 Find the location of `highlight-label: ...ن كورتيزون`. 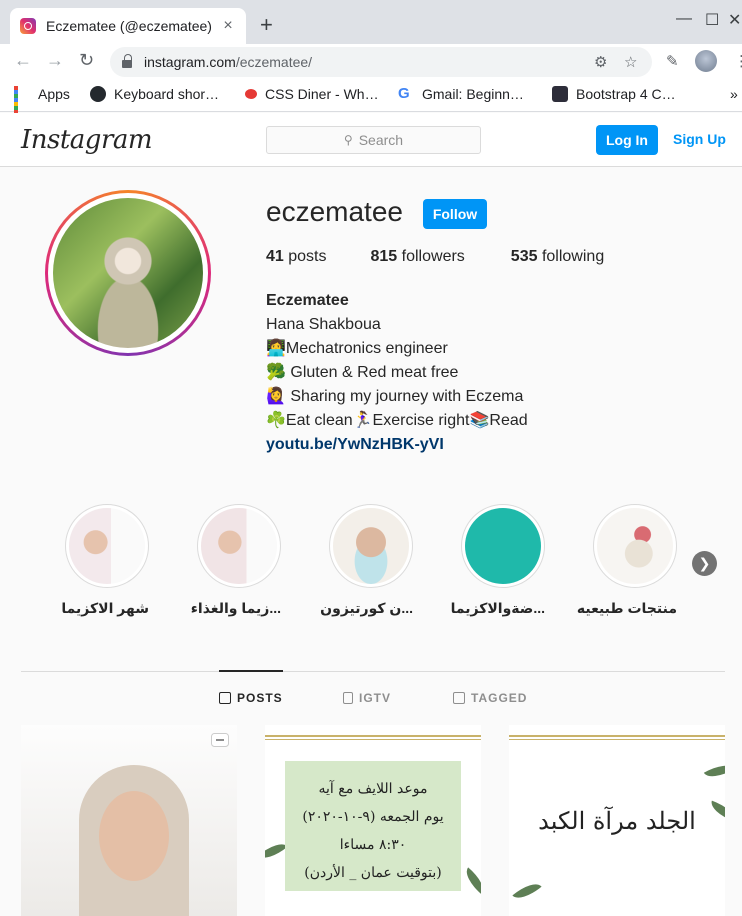

highlight-label: ...ن كورتيزون is located at coordinates (366, 608).